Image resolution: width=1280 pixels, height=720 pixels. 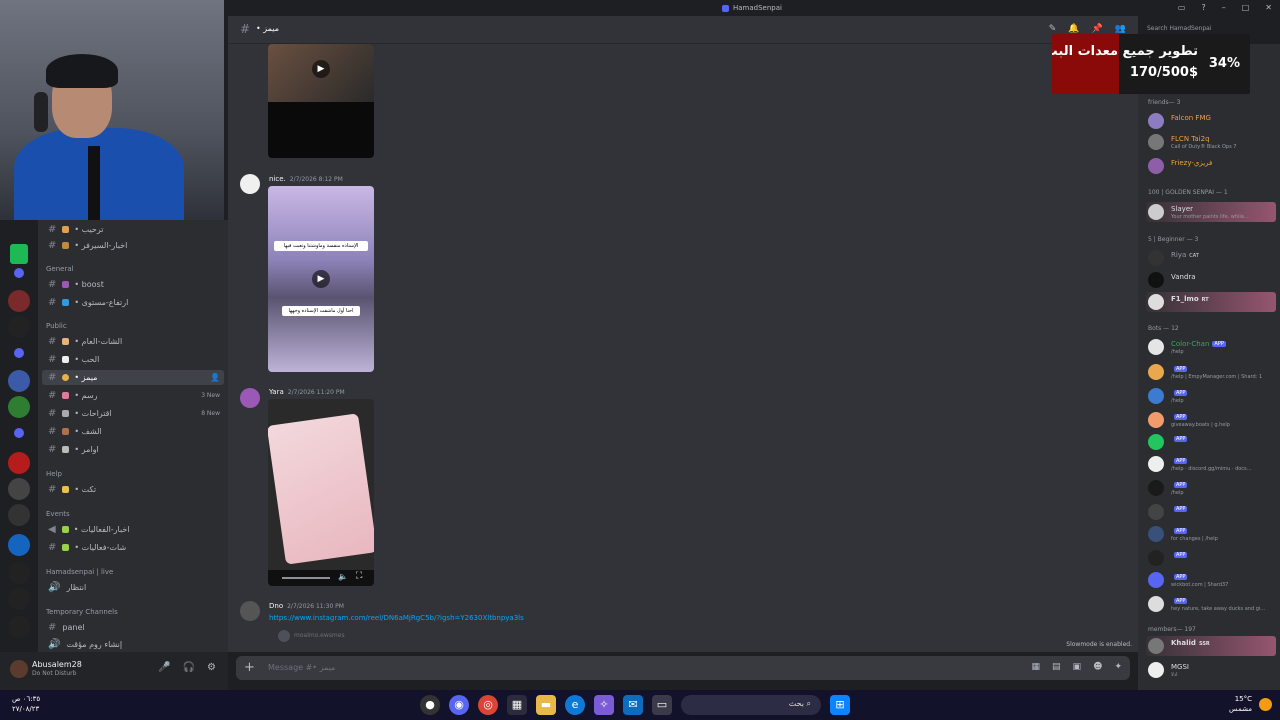 What do you see at coordinates (56, 326) in the screenshot?
I see `category-public: Public` at bounding box center [56, 326].